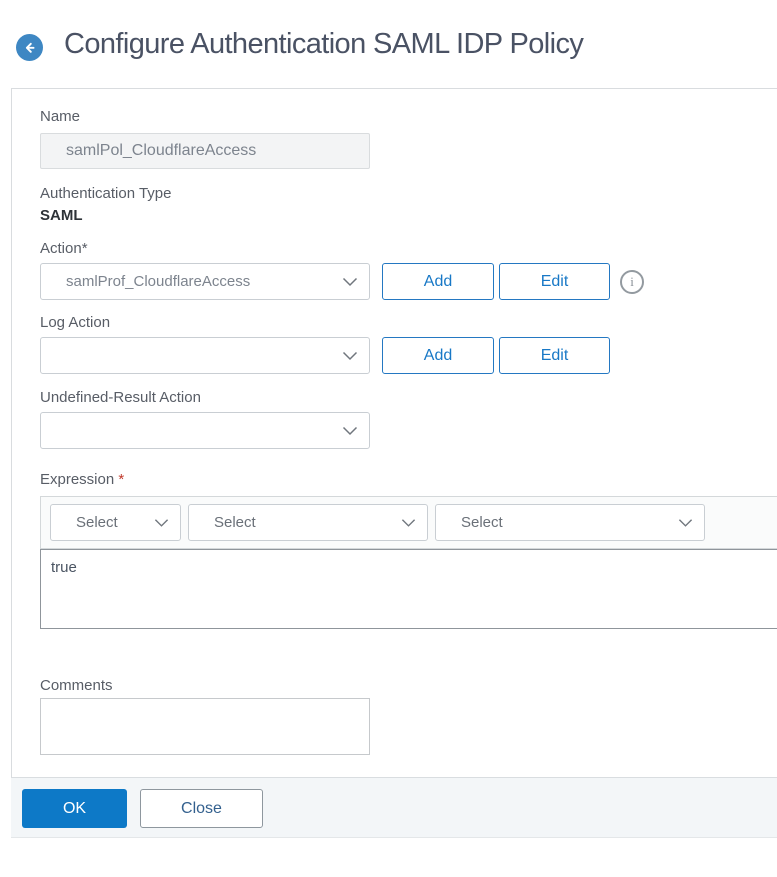 The height and width of the screenshot is (877, 777). What do you see at coordinates (438, 355) in the screenshot?
I see `log-action-add-button: Add` at bounding box center [438, 355].